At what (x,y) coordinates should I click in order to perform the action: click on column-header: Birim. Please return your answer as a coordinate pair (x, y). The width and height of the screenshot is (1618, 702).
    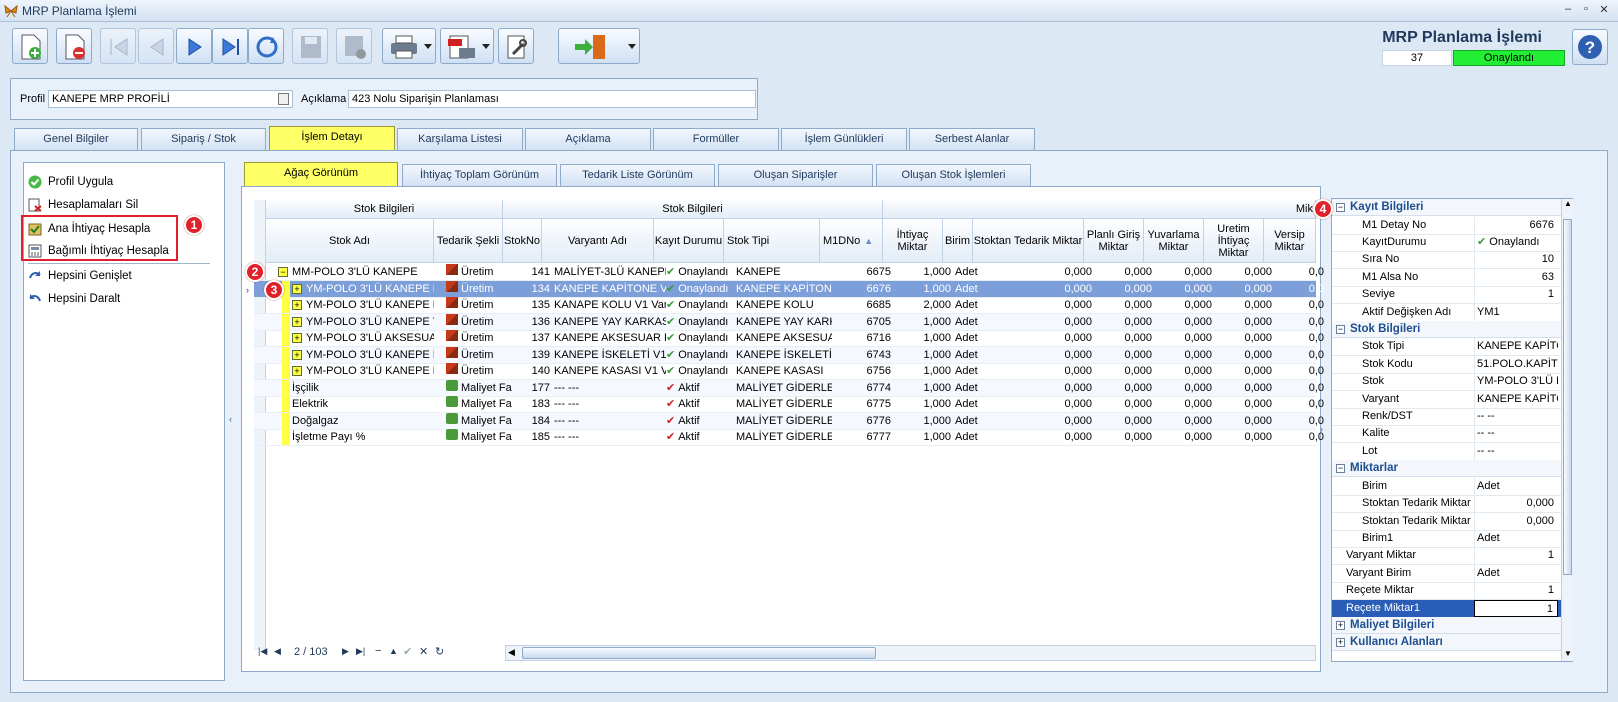
    Looking at the image, I should click on (958, 241).